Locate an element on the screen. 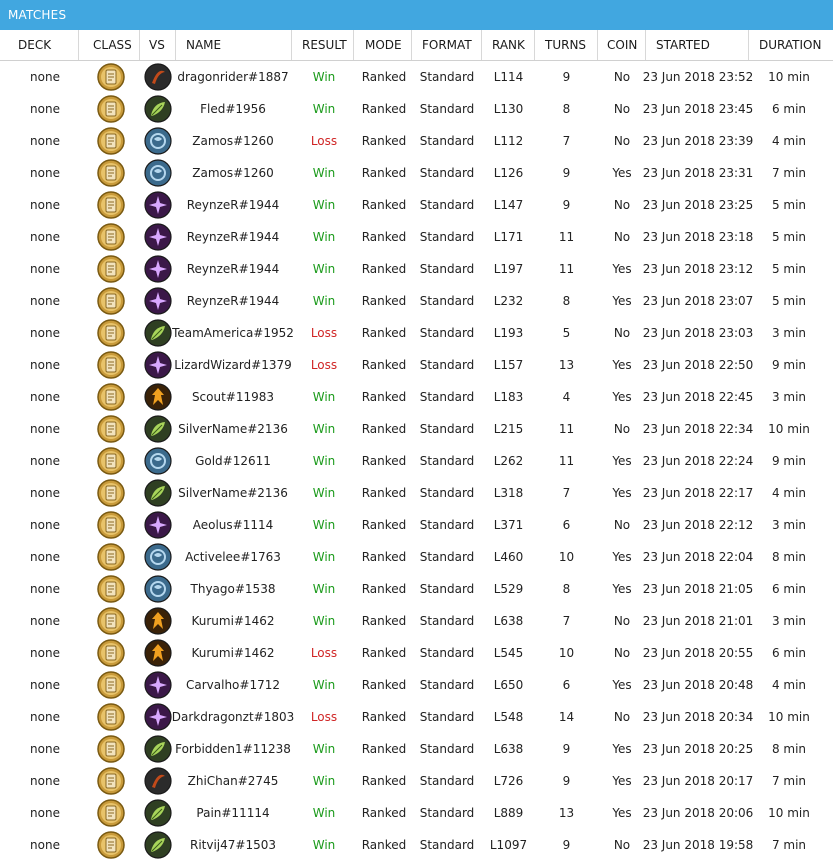 This screenshot has width=833, height=863. cell-name: Zamos#1260 is located at coordinates (233, 141).